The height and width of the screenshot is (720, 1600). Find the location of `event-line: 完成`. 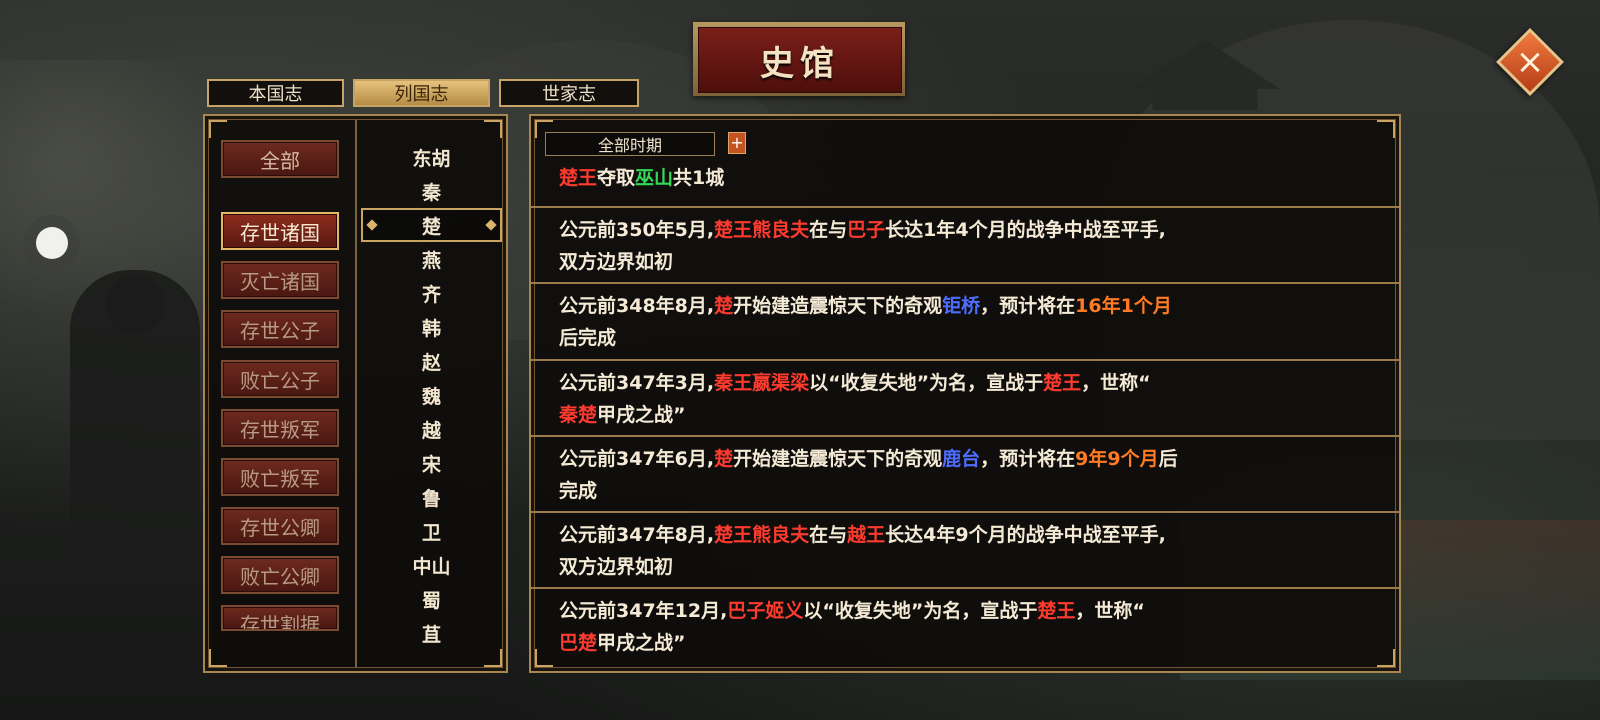

event-line: 完成 is located at coordinates (965, 491).